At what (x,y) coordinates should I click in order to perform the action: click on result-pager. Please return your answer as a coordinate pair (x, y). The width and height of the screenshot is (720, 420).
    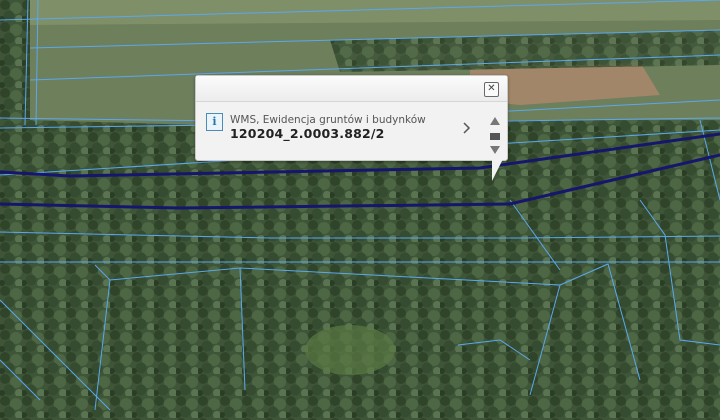
    Looking at the image, I should click on (495, 132).